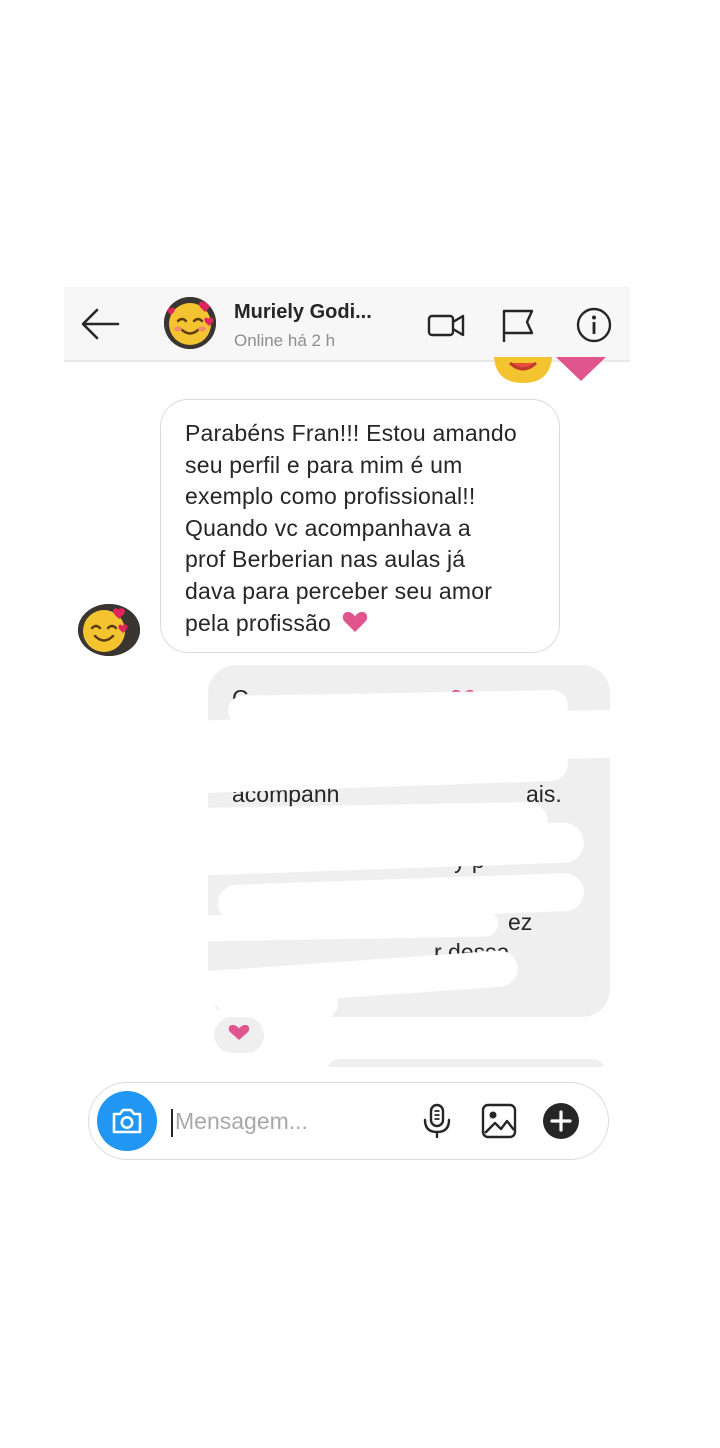  I want to click on video-call-icon, so click(446, 325).